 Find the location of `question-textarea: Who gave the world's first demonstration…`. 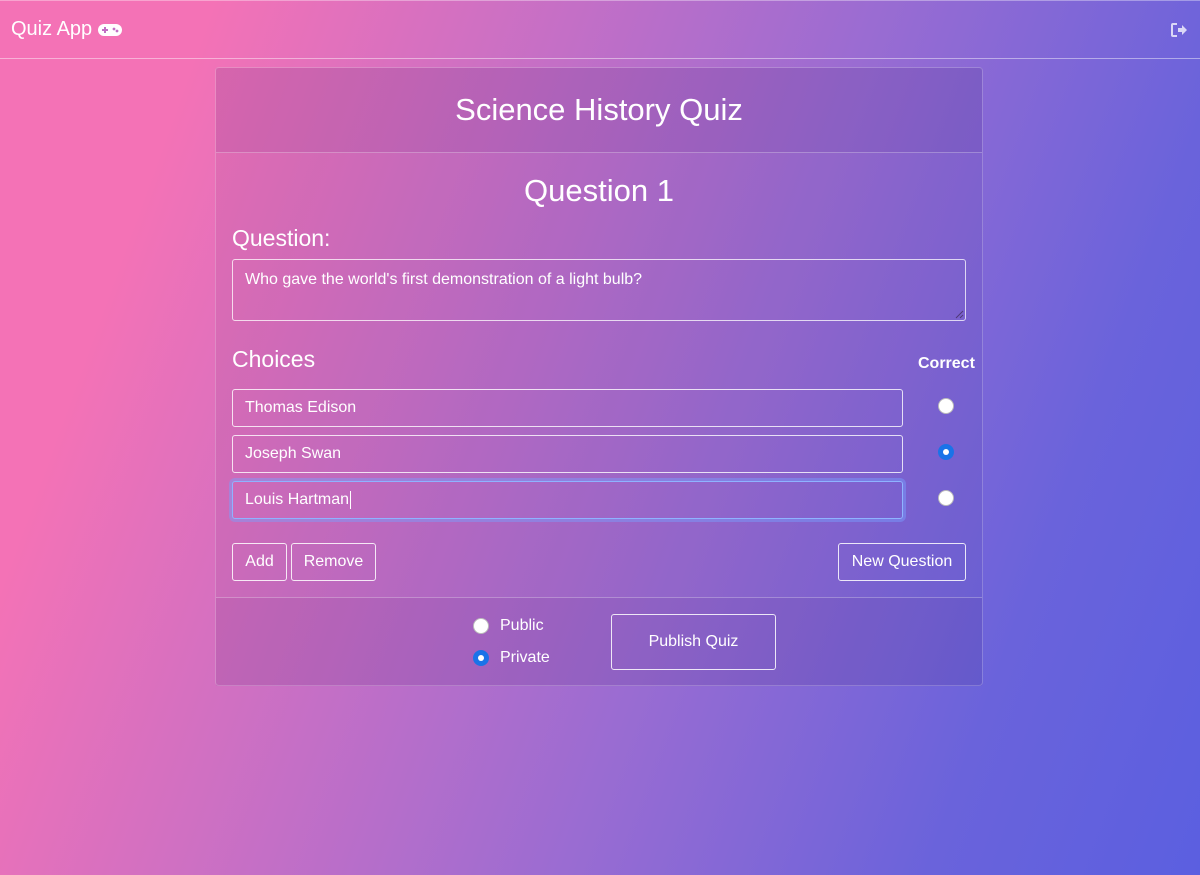

question-textarea: Who gave the world's first demonstration… is located at coordinates (599, 290).